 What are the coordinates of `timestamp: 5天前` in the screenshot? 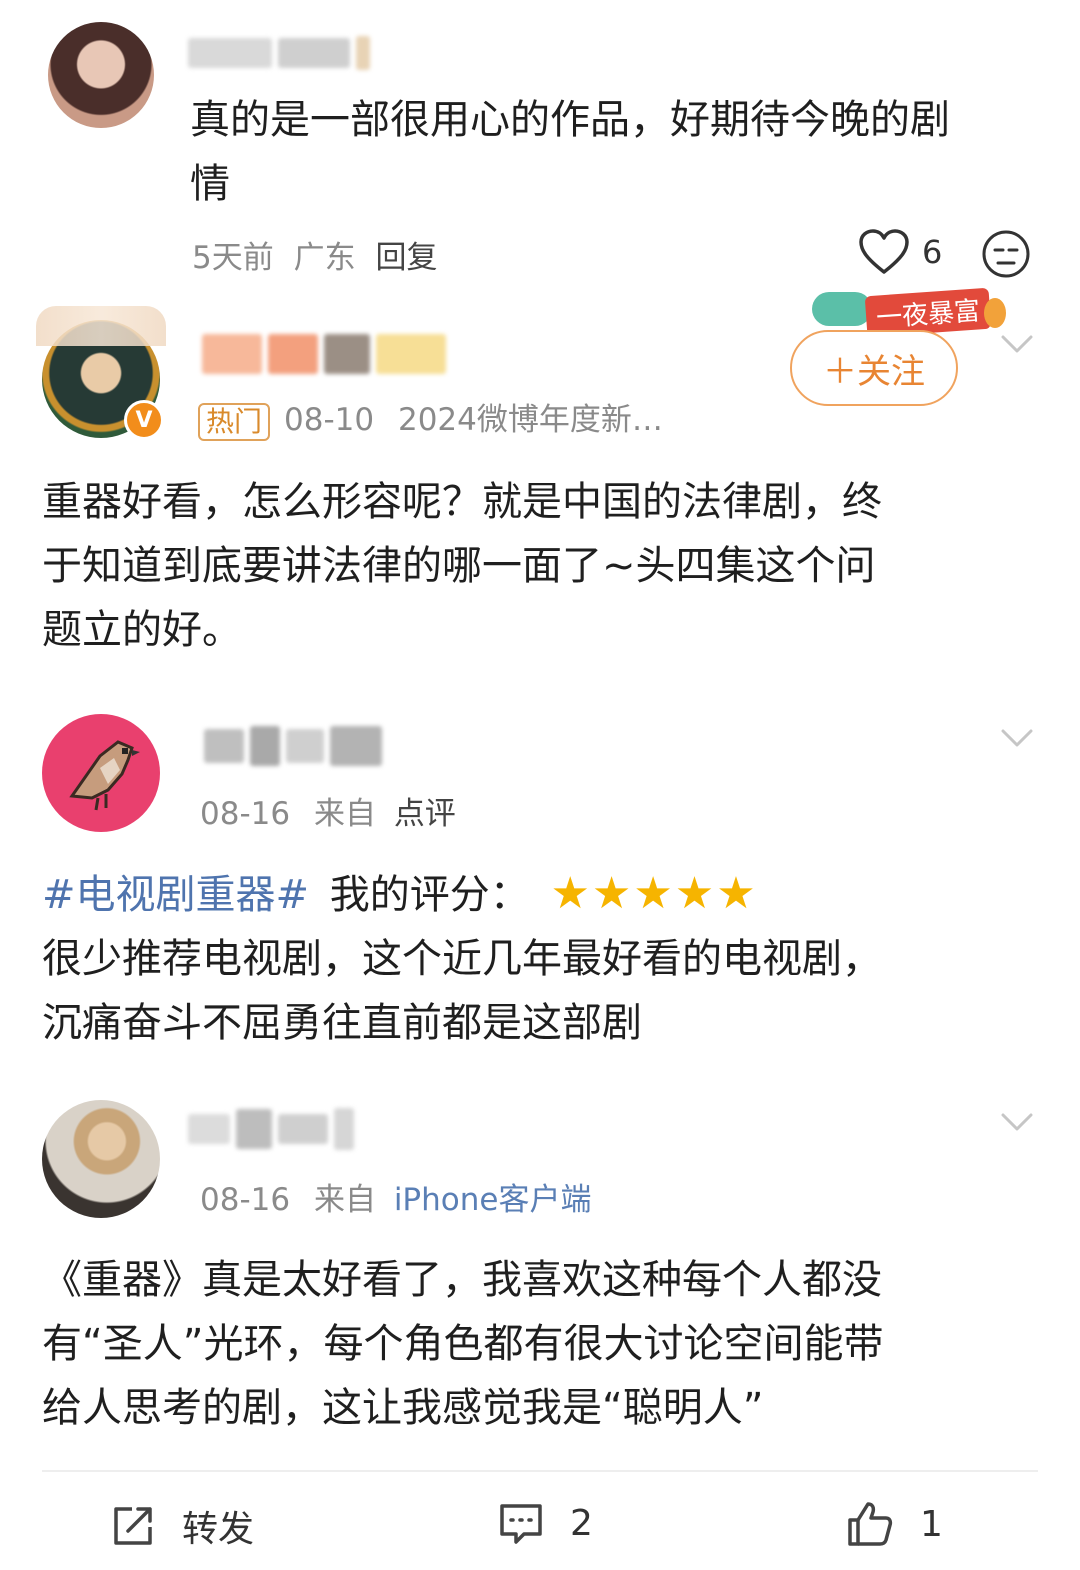 It's located at (233, 258).